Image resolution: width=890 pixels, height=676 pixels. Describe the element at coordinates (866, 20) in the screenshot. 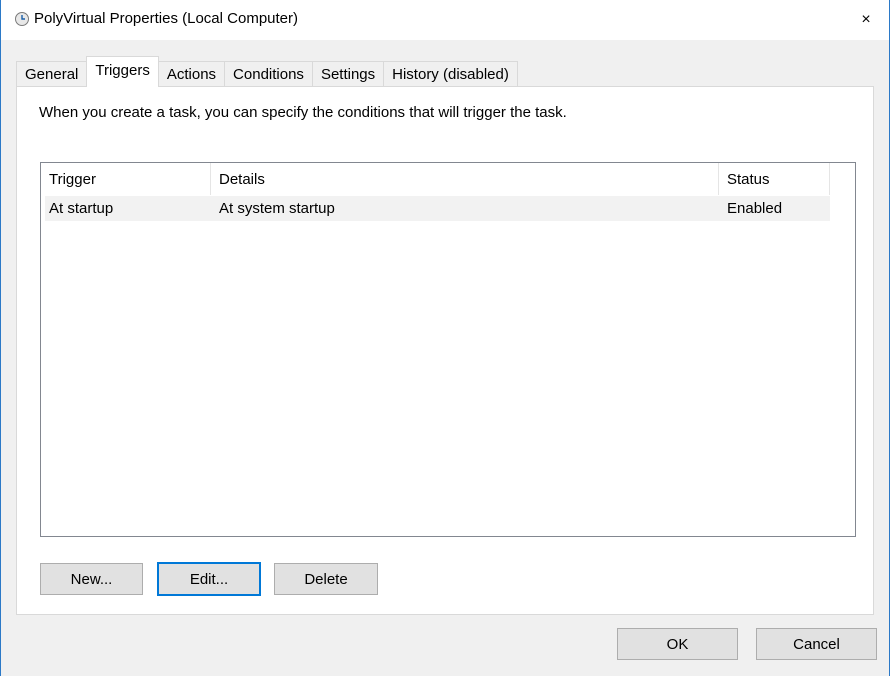

I see `close-button: ×` at that location.